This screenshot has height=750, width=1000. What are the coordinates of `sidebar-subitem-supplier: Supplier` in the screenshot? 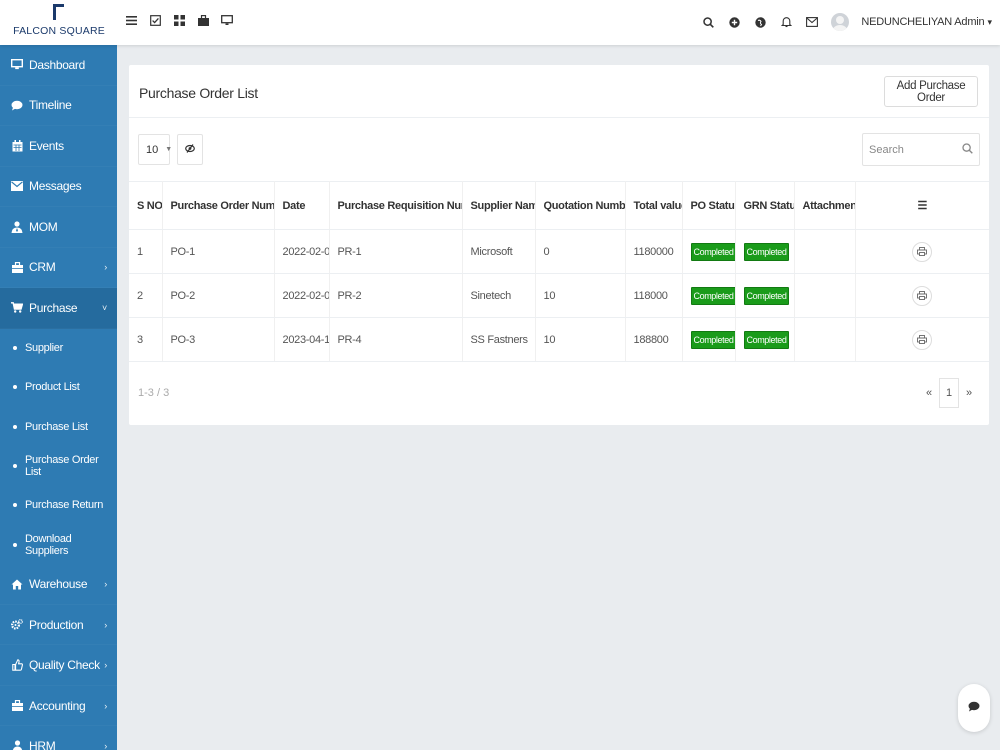 It's located at (58, 348).